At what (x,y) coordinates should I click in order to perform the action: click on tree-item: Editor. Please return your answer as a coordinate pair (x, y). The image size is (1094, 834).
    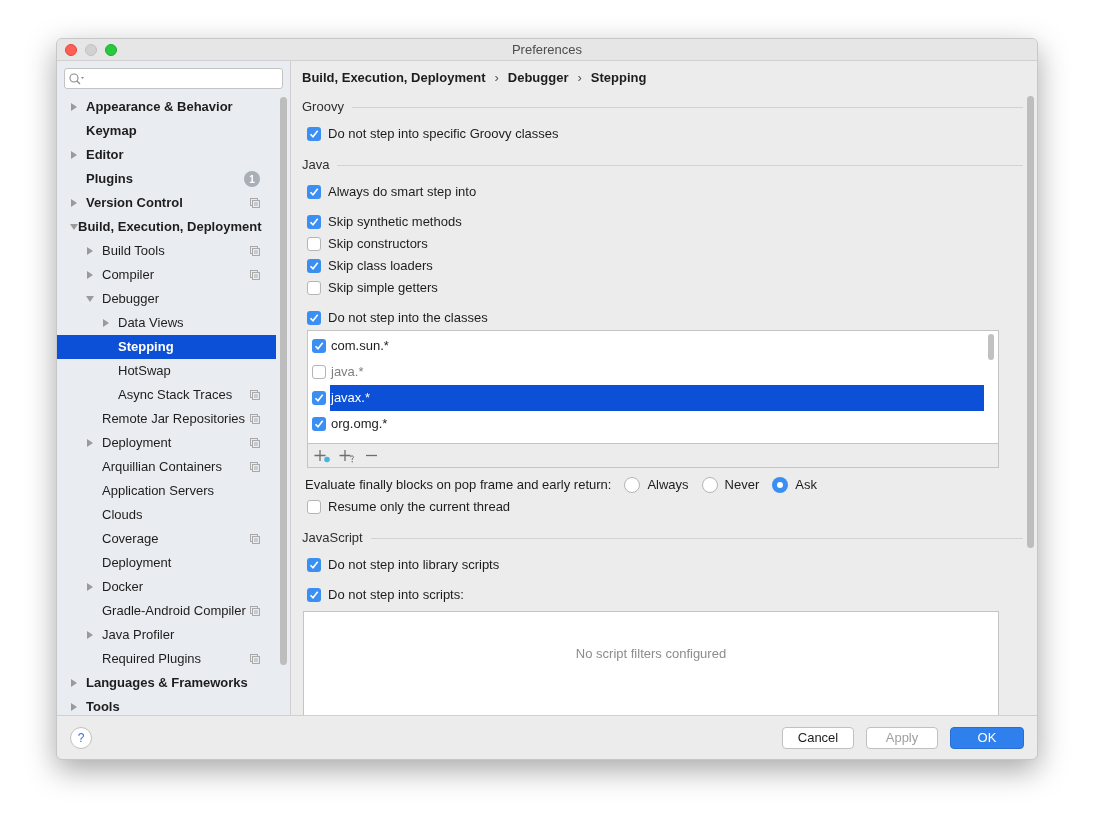
    Looking at the image, I should click on (166, 155).